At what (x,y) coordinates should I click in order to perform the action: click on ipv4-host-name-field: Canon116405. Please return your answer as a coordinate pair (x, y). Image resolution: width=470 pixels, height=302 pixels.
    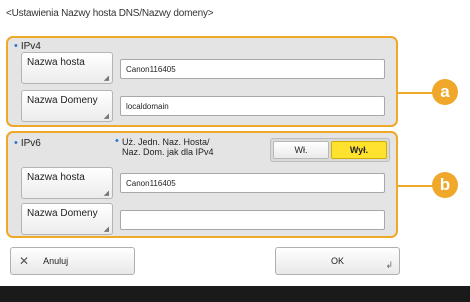
    Looking at the image, I should click on (252, 69).